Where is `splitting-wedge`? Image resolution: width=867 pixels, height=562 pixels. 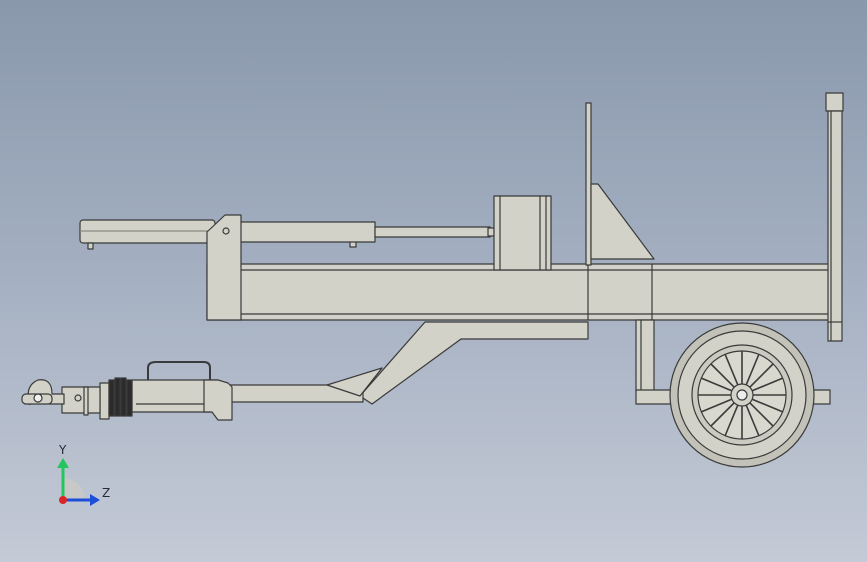 splitting-wedge is located at coordinates (522, 233).